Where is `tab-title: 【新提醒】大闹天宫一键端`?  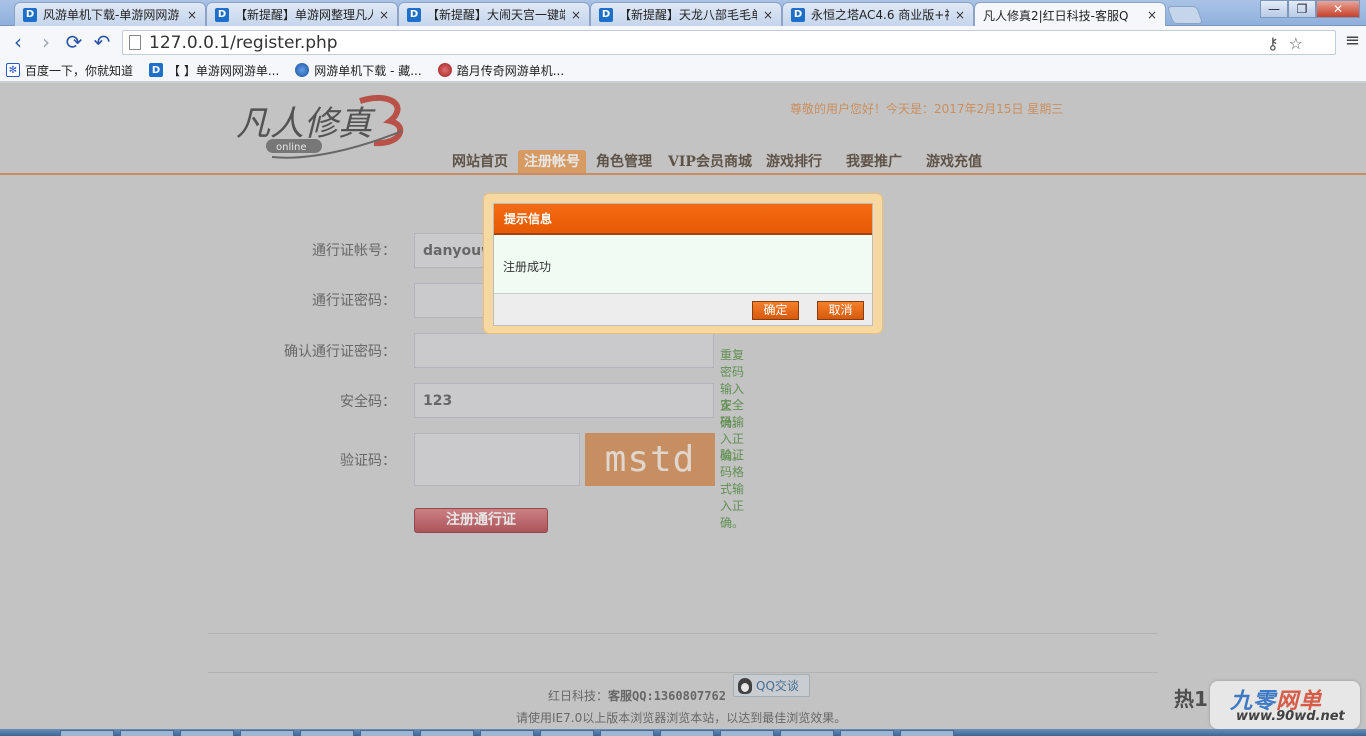 tab-title: 【新提醒】大闹天宫一键端 is located at coordinates (496, 15).